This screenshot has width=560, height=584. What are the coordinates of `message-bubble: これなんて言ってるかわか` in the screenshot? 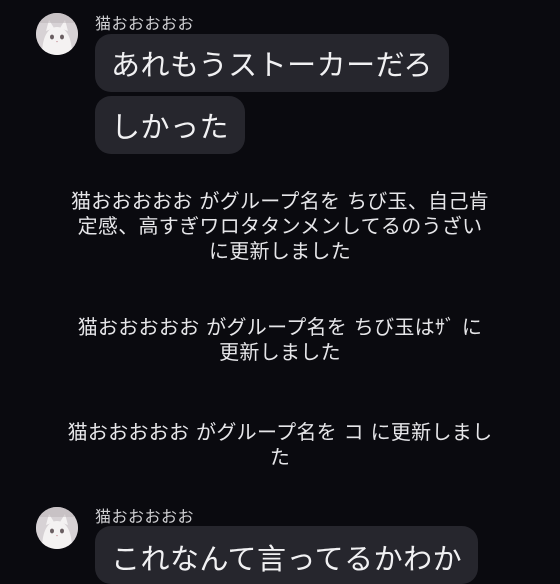 It's located at (287, 555).